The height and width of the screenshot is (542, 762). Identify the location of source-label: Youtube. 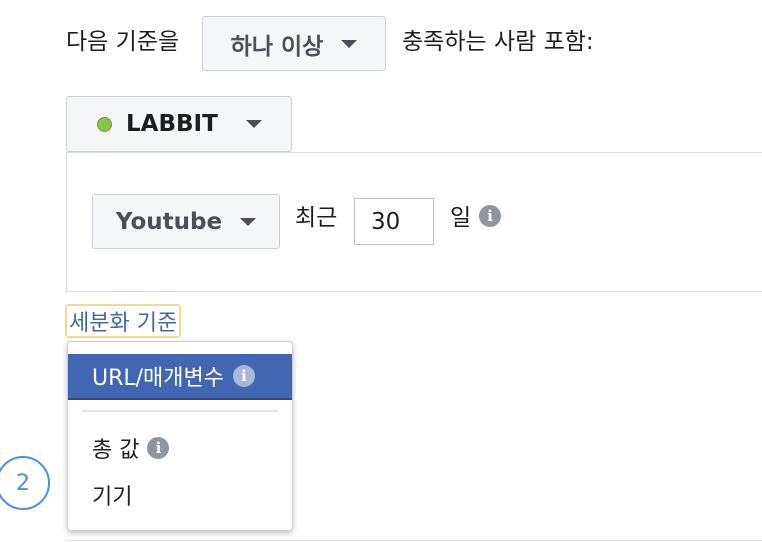
(169, 221).